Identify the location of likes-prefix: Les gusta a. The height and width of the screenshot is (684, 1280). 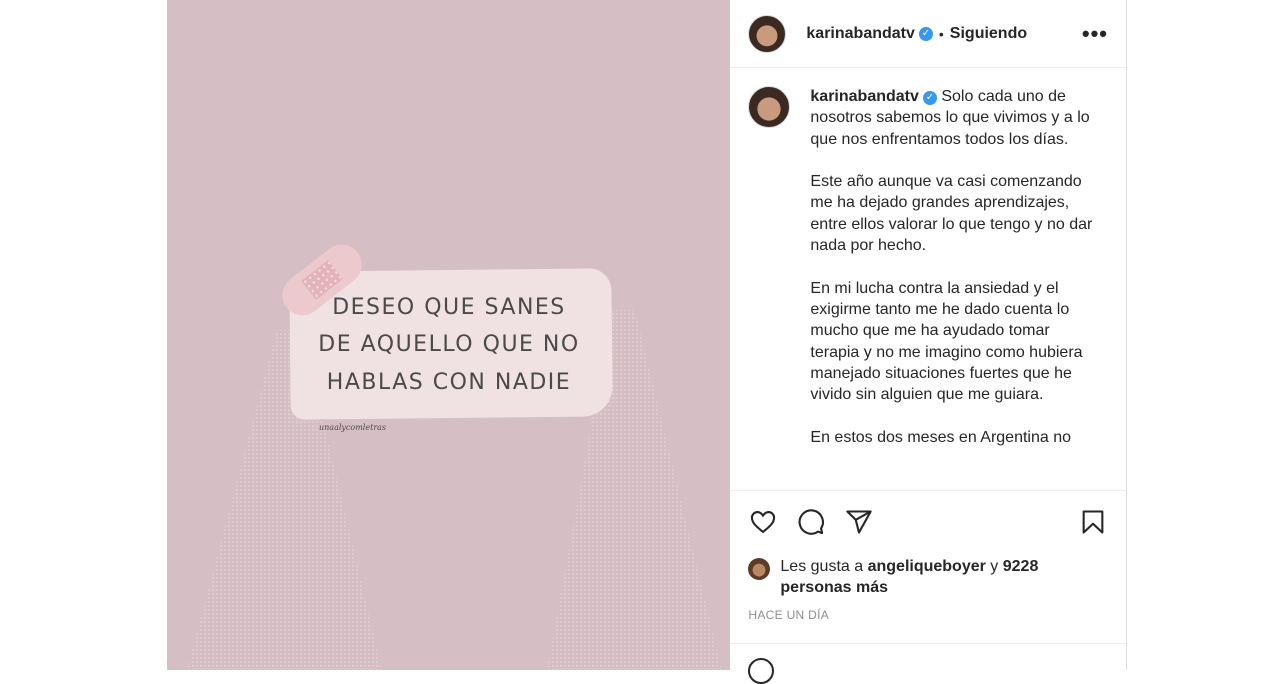
(822, 566).